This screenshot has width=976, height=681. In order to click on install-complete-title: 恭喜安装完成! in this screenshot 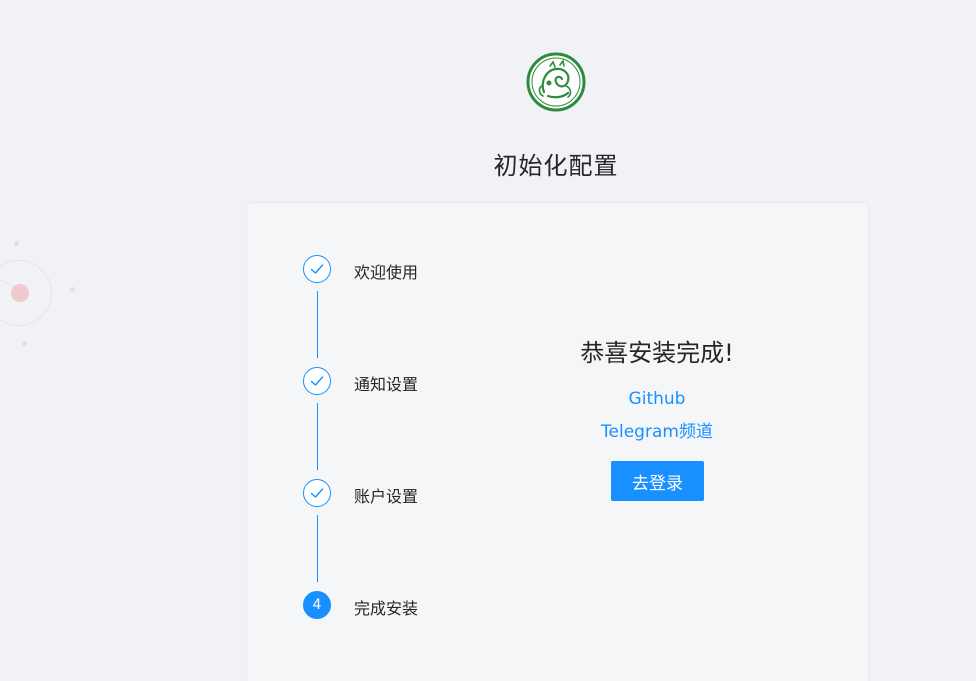, I will do `click(657, 353)`.